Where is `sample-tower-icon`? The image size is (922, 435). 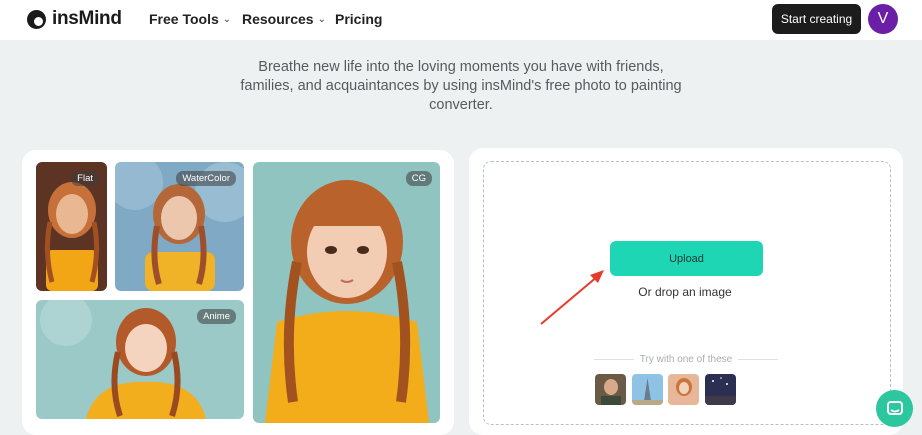 sample-tower-icon is located at coordinates (647, 389).